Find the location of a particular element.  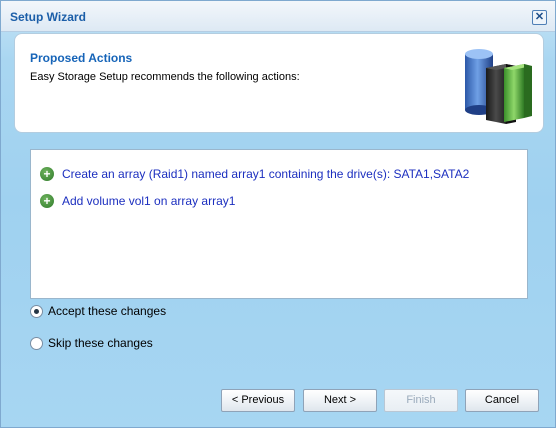

finish-button: Finish is located at coordinates (421, 400).